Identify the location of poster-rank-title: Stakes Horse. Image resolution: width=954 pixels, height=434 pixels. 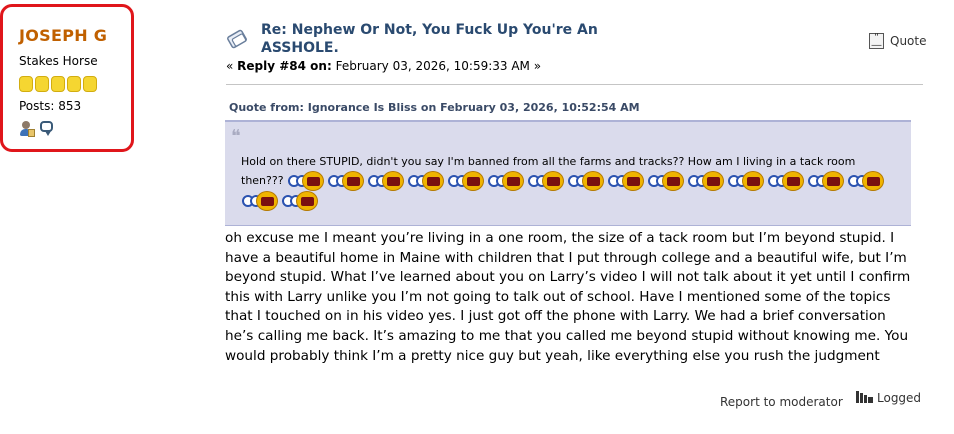
(58, 61).